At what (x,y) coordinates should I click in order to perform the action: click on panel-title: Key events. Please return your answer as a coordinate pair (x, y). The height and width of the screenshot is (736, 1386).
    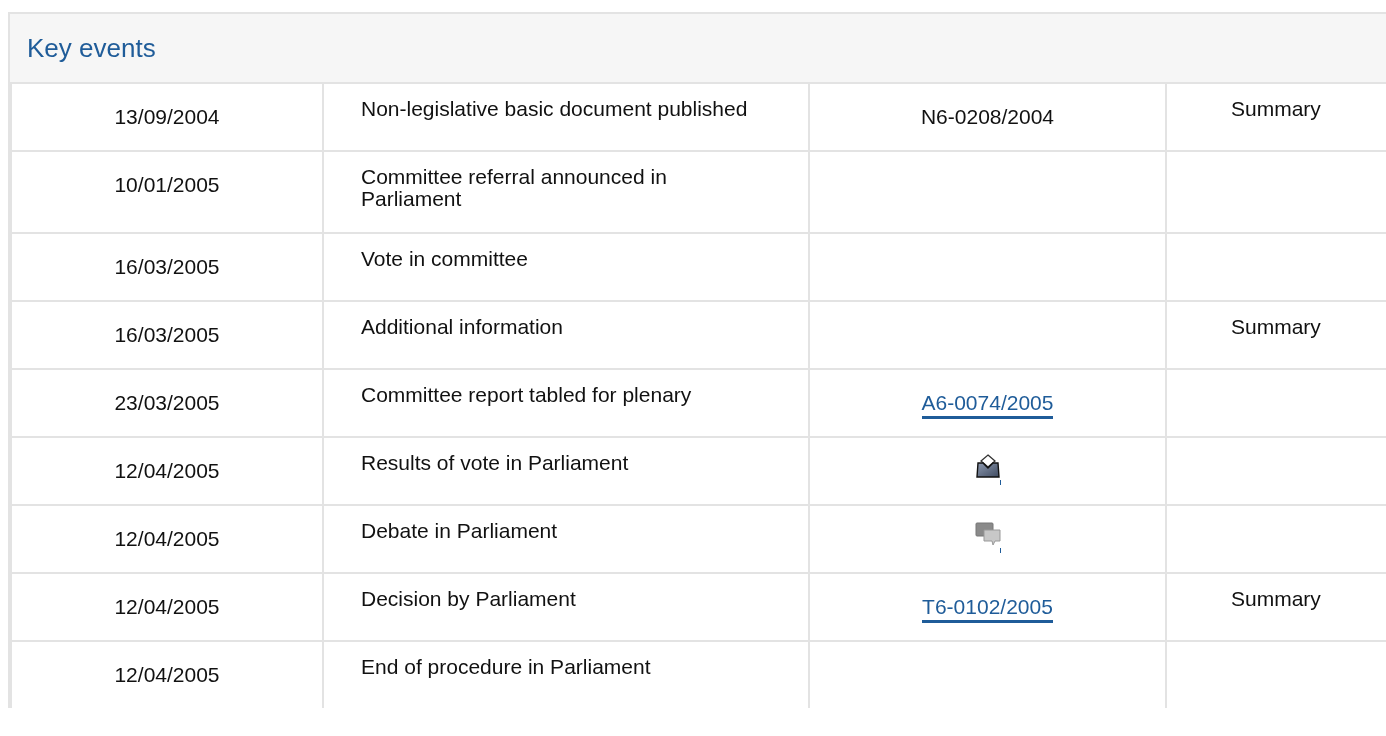
    Looking at the image, I should click on (91, 48).